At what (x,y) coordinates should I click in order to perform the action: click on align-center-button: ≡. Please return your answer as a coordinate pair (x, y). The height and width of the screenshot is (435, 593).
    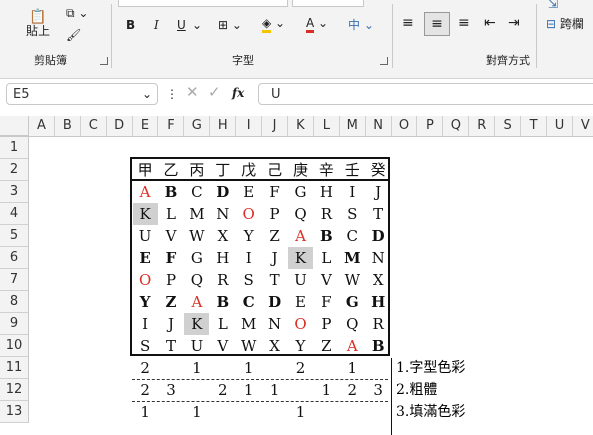
    Looking at the image, I should click on (437, 24).